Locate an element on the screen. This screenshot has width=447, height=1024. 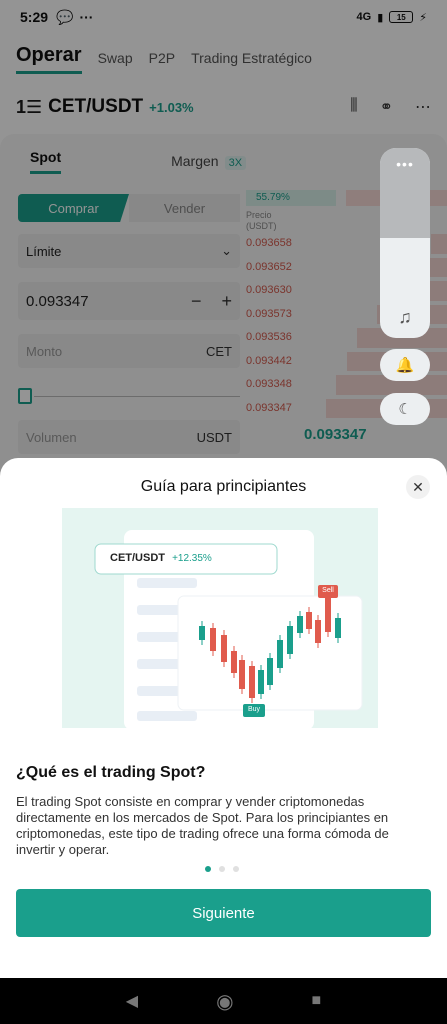
guide-heading: ¿Qué es el trading Spot? is located at coordinates (111, 772).